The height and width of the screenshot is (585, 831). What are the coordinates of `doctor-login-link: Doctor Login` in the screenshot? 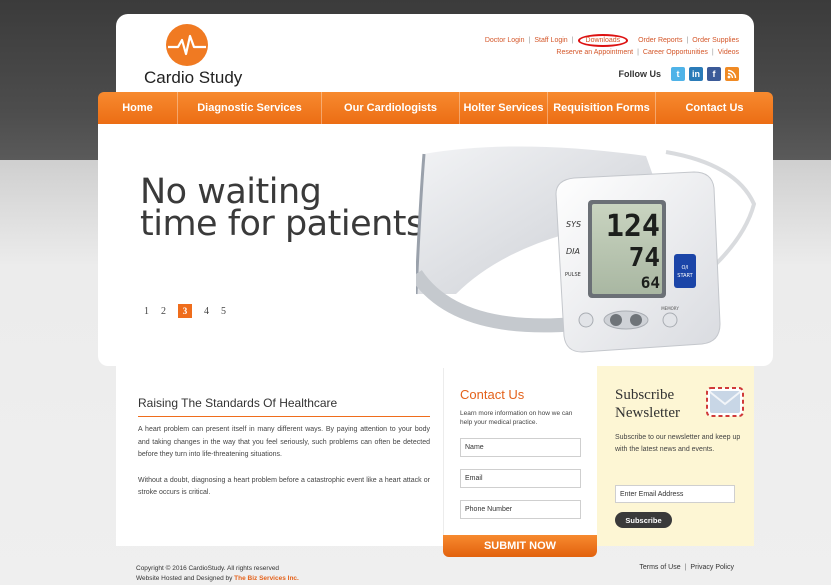 It's located at (505, 40).